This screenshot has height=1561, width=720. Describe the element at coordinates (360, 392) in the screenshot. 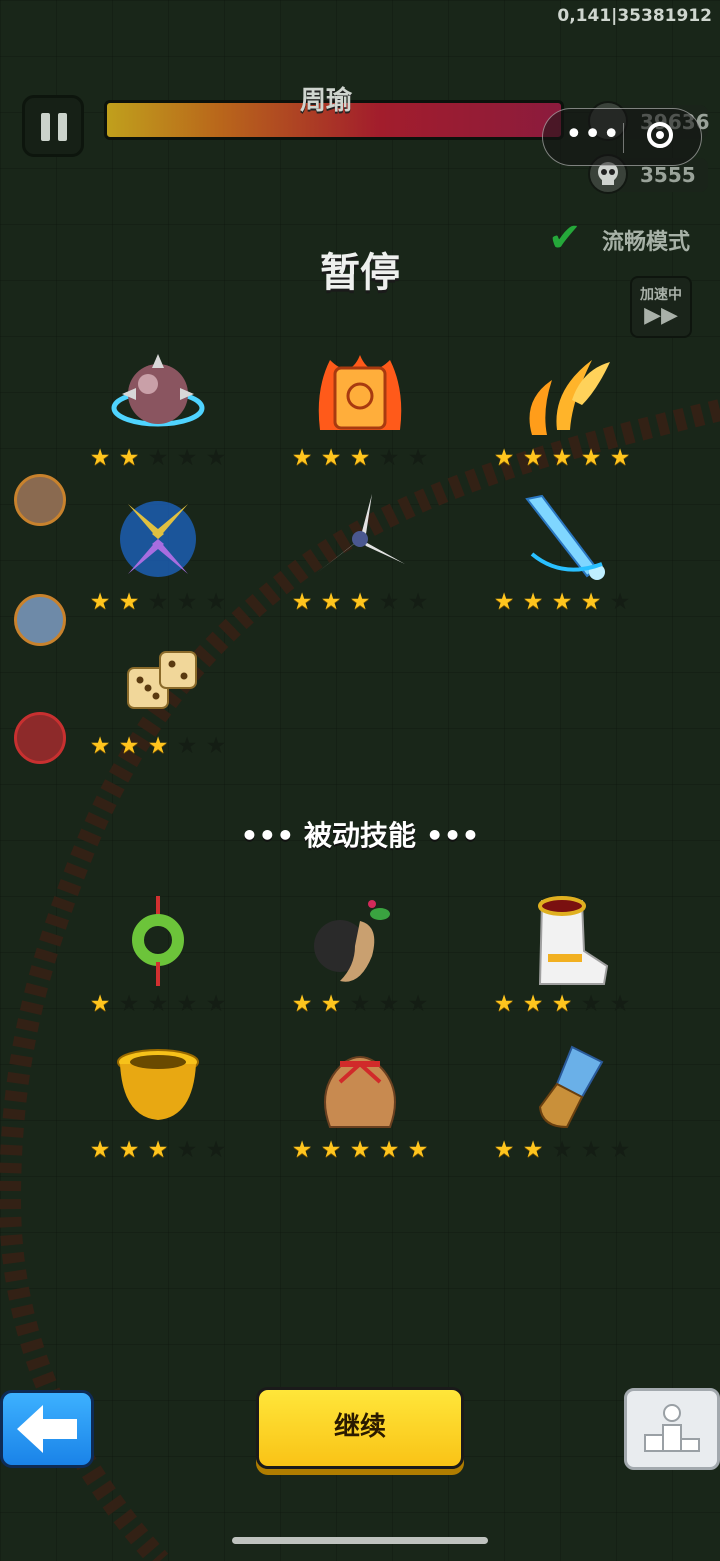

I see `fire-scroll-icon` at that location.